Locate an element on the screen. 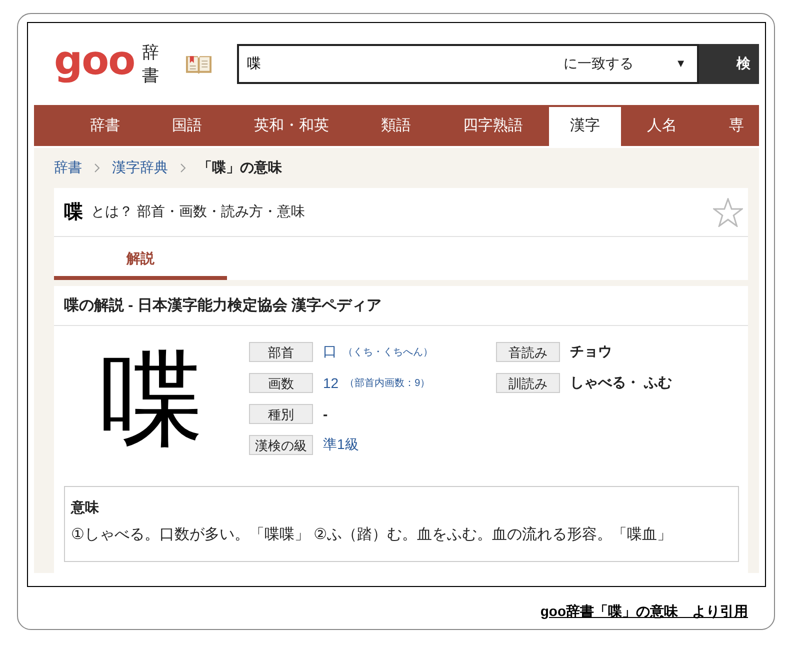 This screenshot has width=791, height=649. field-note: （部首内画数：9） is located at coordinates (387, 383).